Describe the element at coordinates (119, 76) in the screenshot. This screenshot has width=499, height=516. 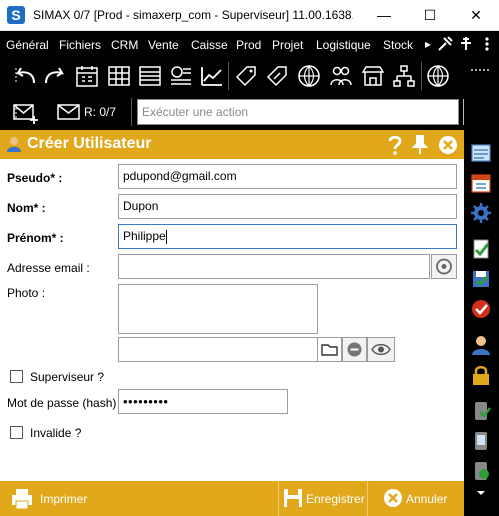
I see `grid-icon` at that location.